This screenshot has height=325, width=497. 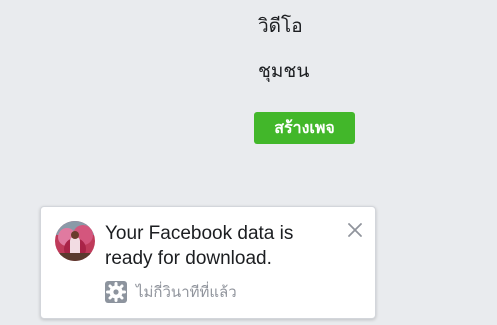 I want to click on avatar, so click(x=75, y=241).